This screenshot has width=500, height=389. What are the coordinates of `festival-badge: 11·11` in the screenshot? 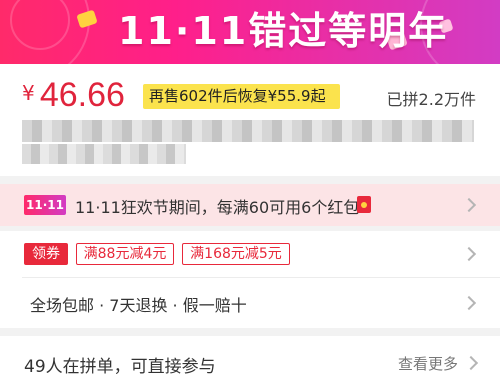 It's located at (45, 205).